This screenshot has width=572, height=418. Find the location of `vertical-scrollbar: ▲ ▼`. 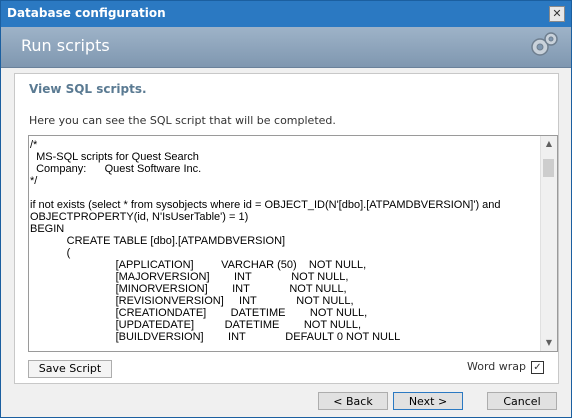

vertical-scrollbar: ▲ ▼ is located at coordinates (548, 243).